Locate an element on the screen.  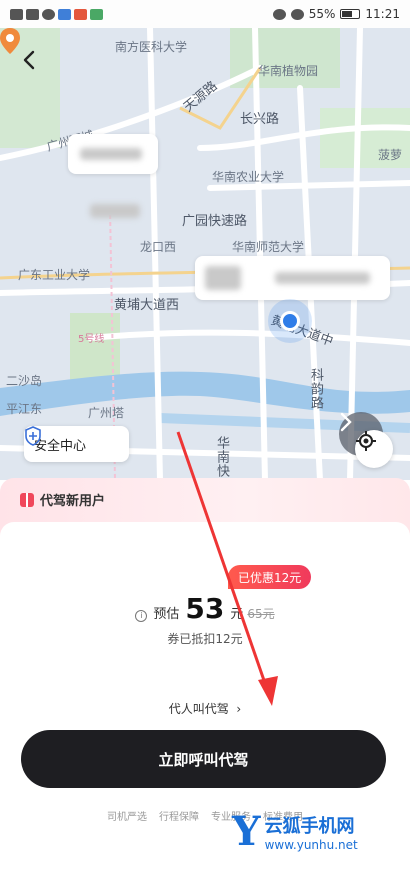
status-icons-right: 55% 11:21 is located at coordinates (336, 14).